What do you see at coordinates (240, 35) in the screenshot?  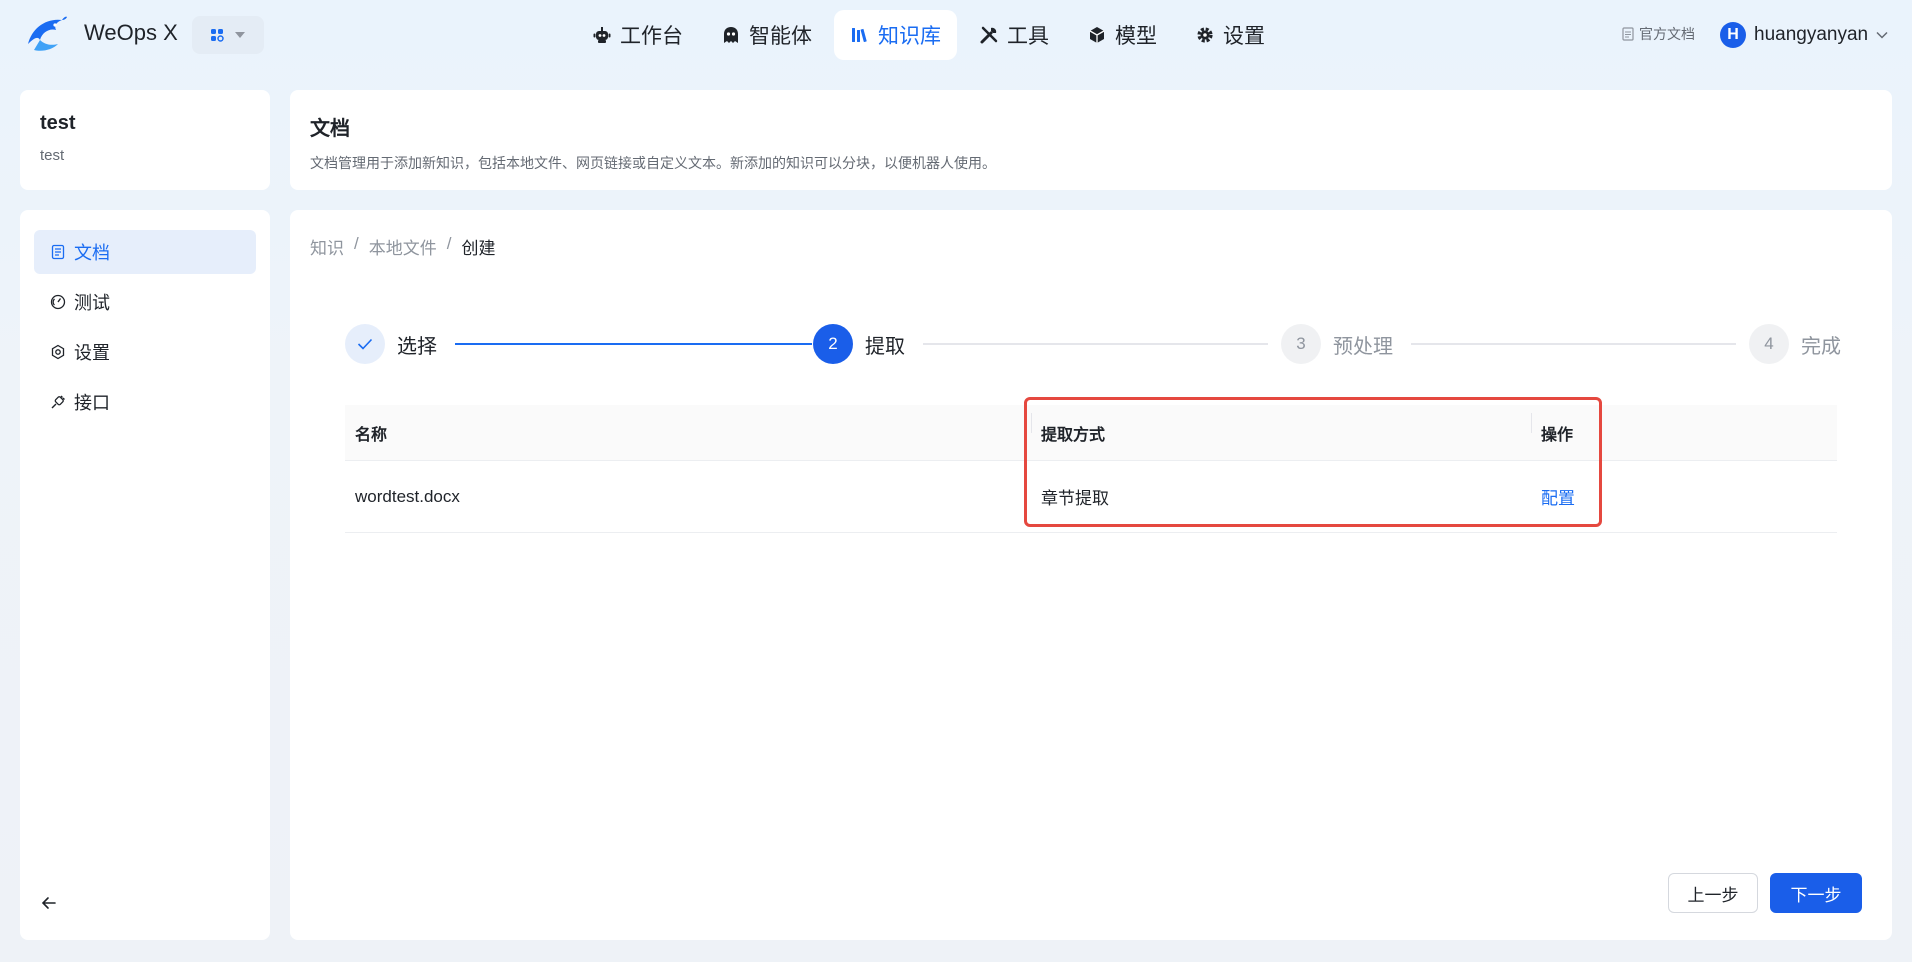 I see `caret-down-icon` at bounding box center [240, 35].